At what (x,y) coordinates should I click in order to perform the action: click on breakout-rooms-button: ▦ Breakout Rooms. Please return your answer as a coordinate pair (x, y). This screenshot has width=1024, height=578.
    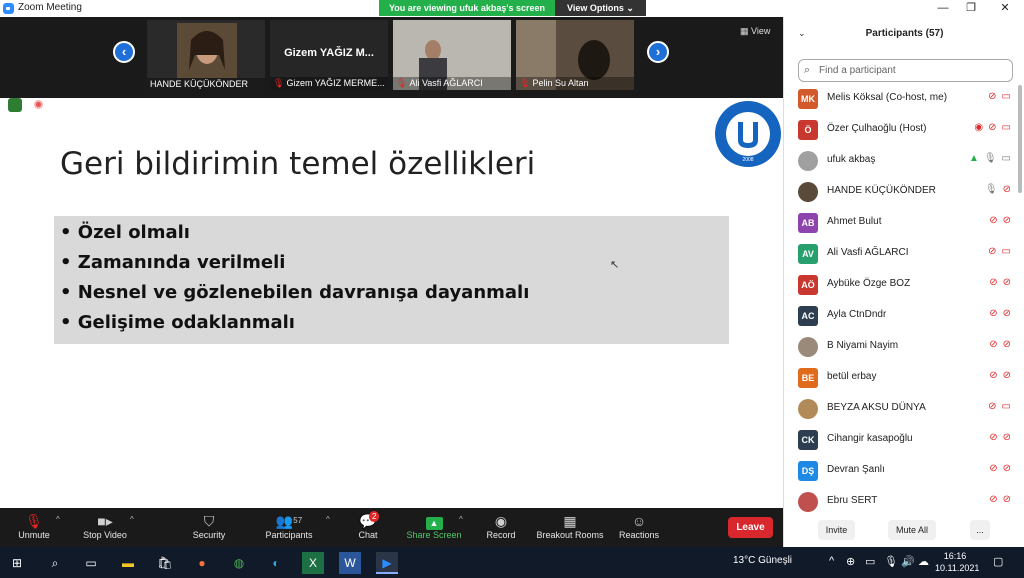
    Looking at the image, I should click on (570, 526).